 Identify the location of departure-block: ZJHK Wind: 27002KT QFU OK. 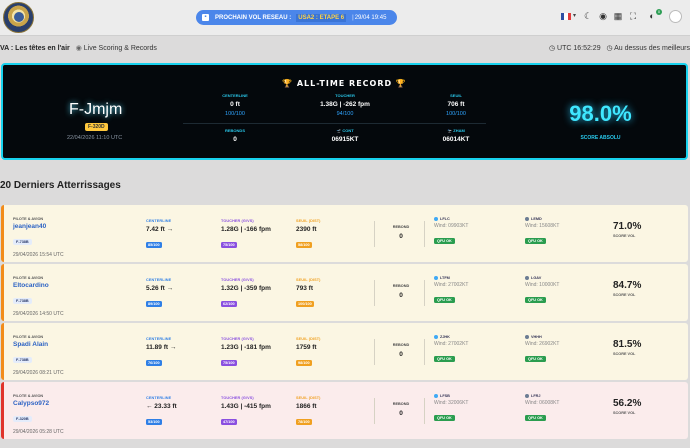
(451, 350).